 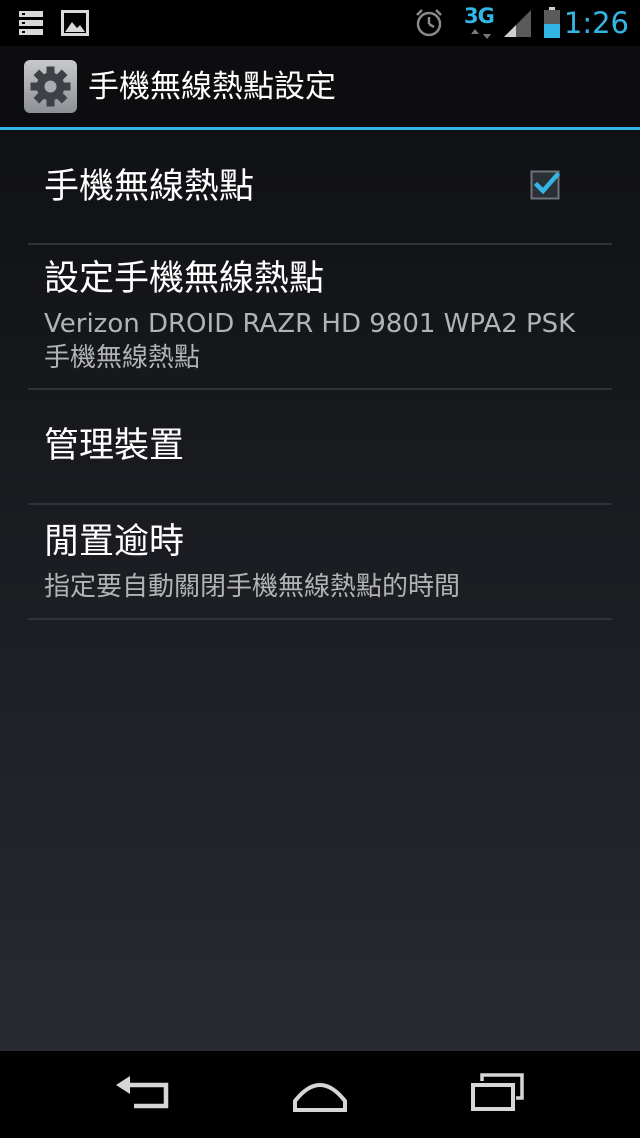 I want to click on home-icon, so click(x=320, y=1094).